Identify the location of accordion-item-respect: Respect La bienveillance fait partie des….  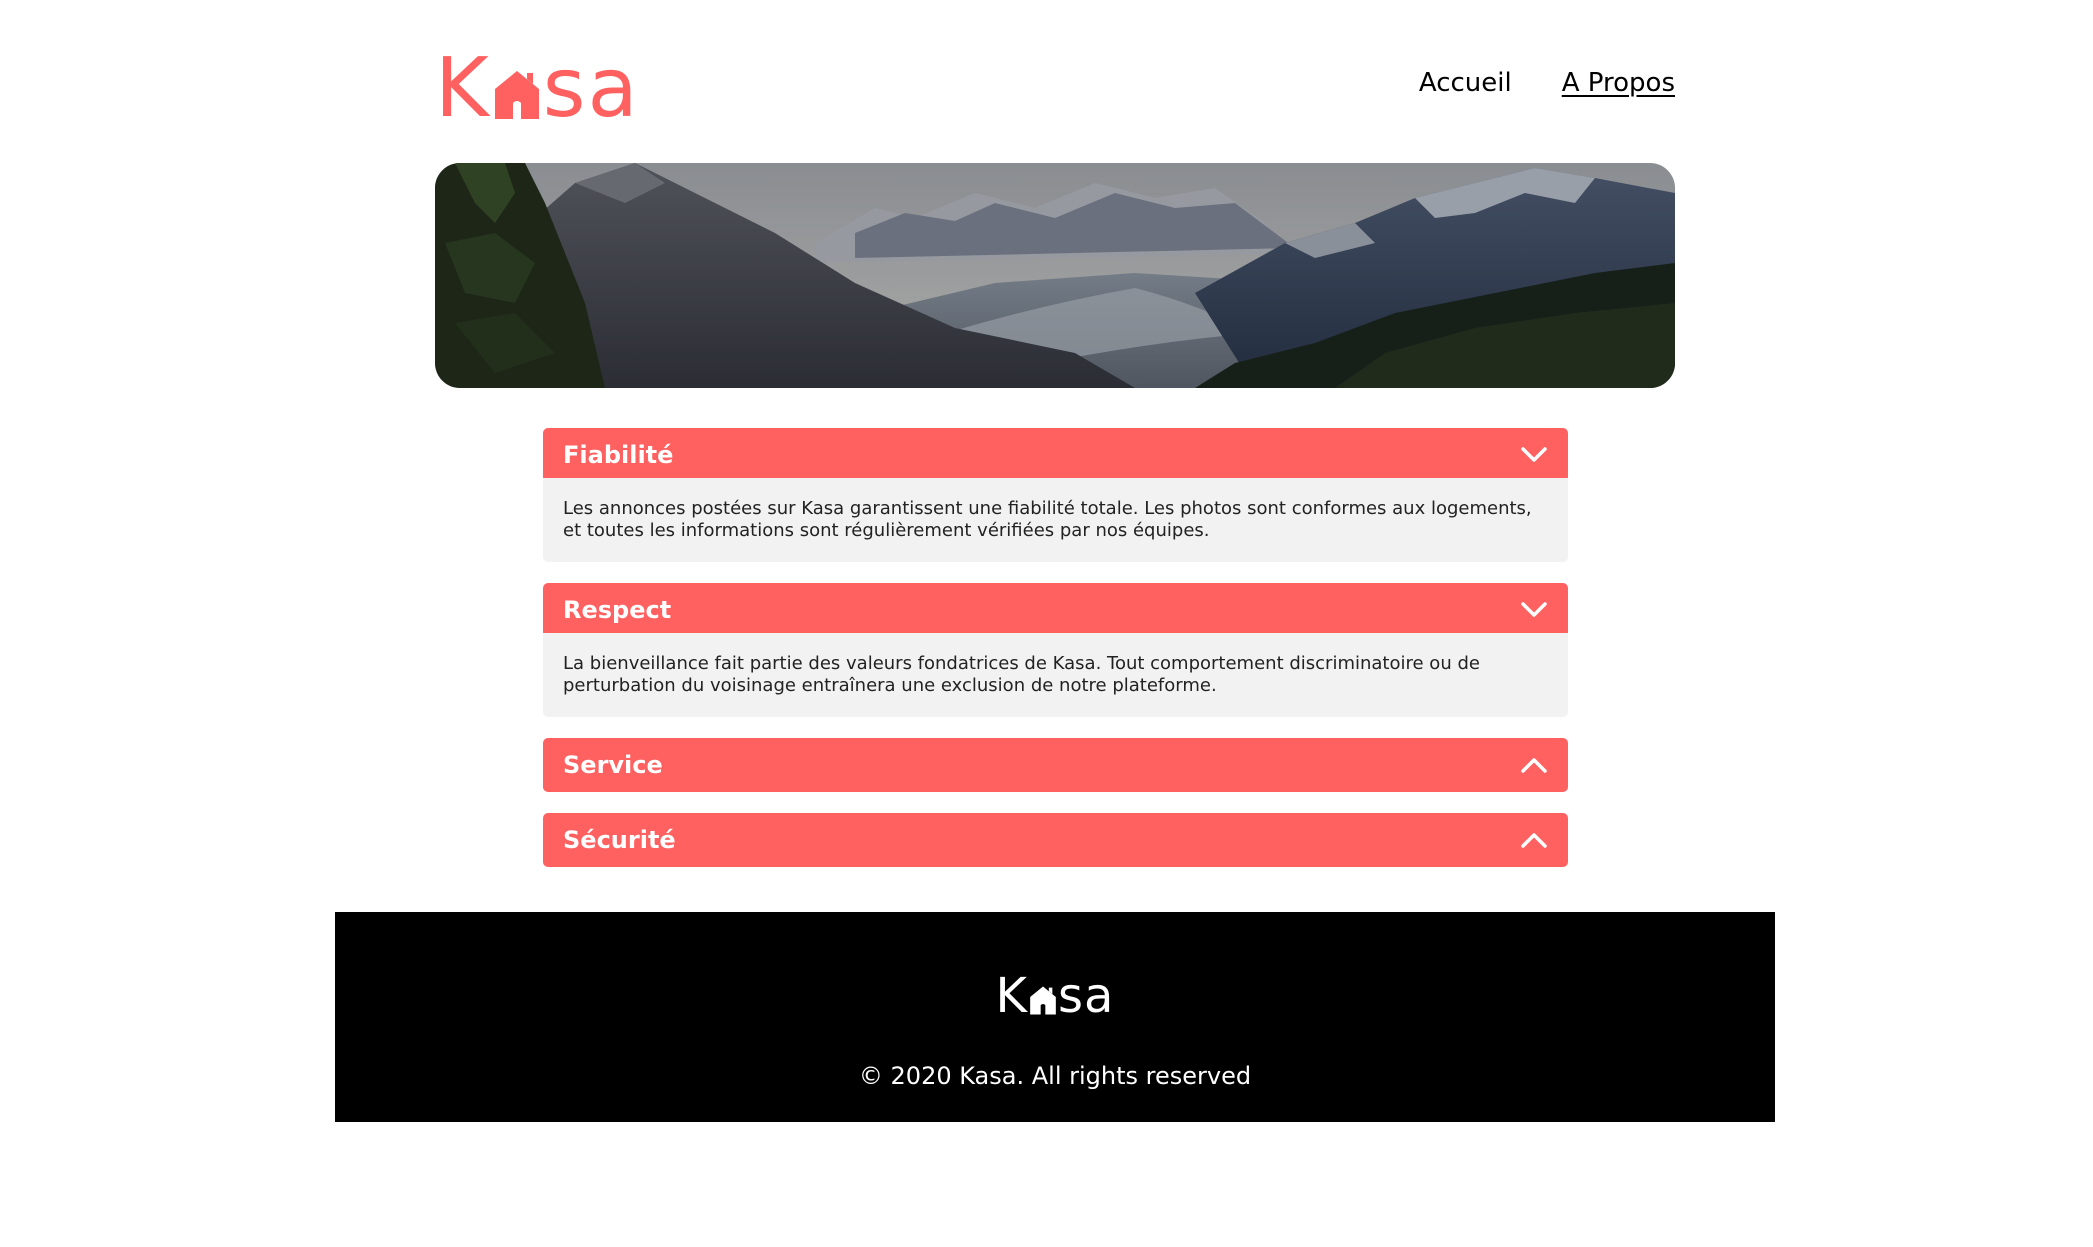
(1055, 650).